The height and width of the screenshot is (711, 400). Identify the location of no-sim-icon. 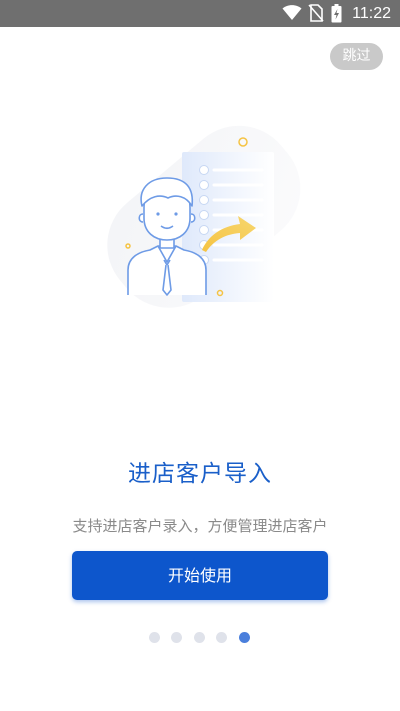
(316, 15).